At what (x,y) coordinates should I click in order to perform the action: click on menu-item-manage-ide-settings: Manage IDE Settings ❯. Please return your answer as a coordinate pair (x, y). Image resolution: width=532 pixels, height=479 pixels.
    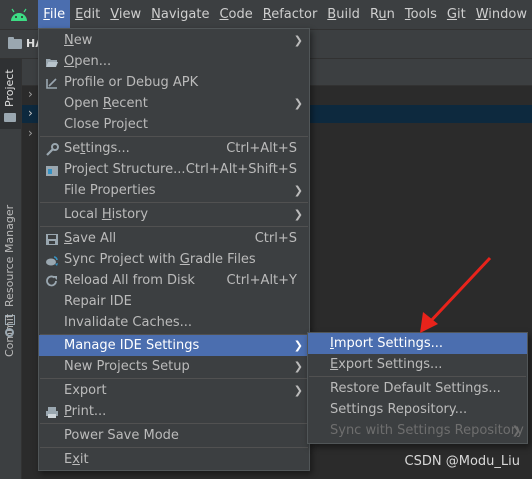
    Looking at the image, I should click on (174, 345).